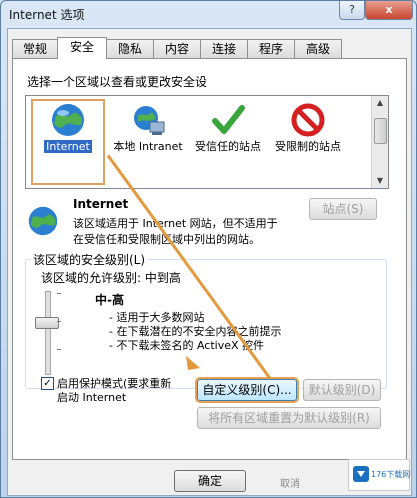  I want to click on tab-advanced: 高级, so click(318, 48).